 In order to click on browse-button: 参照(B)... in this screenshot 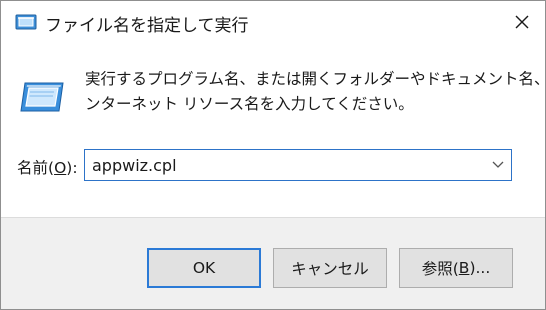, I will do `click(456, 268)`.